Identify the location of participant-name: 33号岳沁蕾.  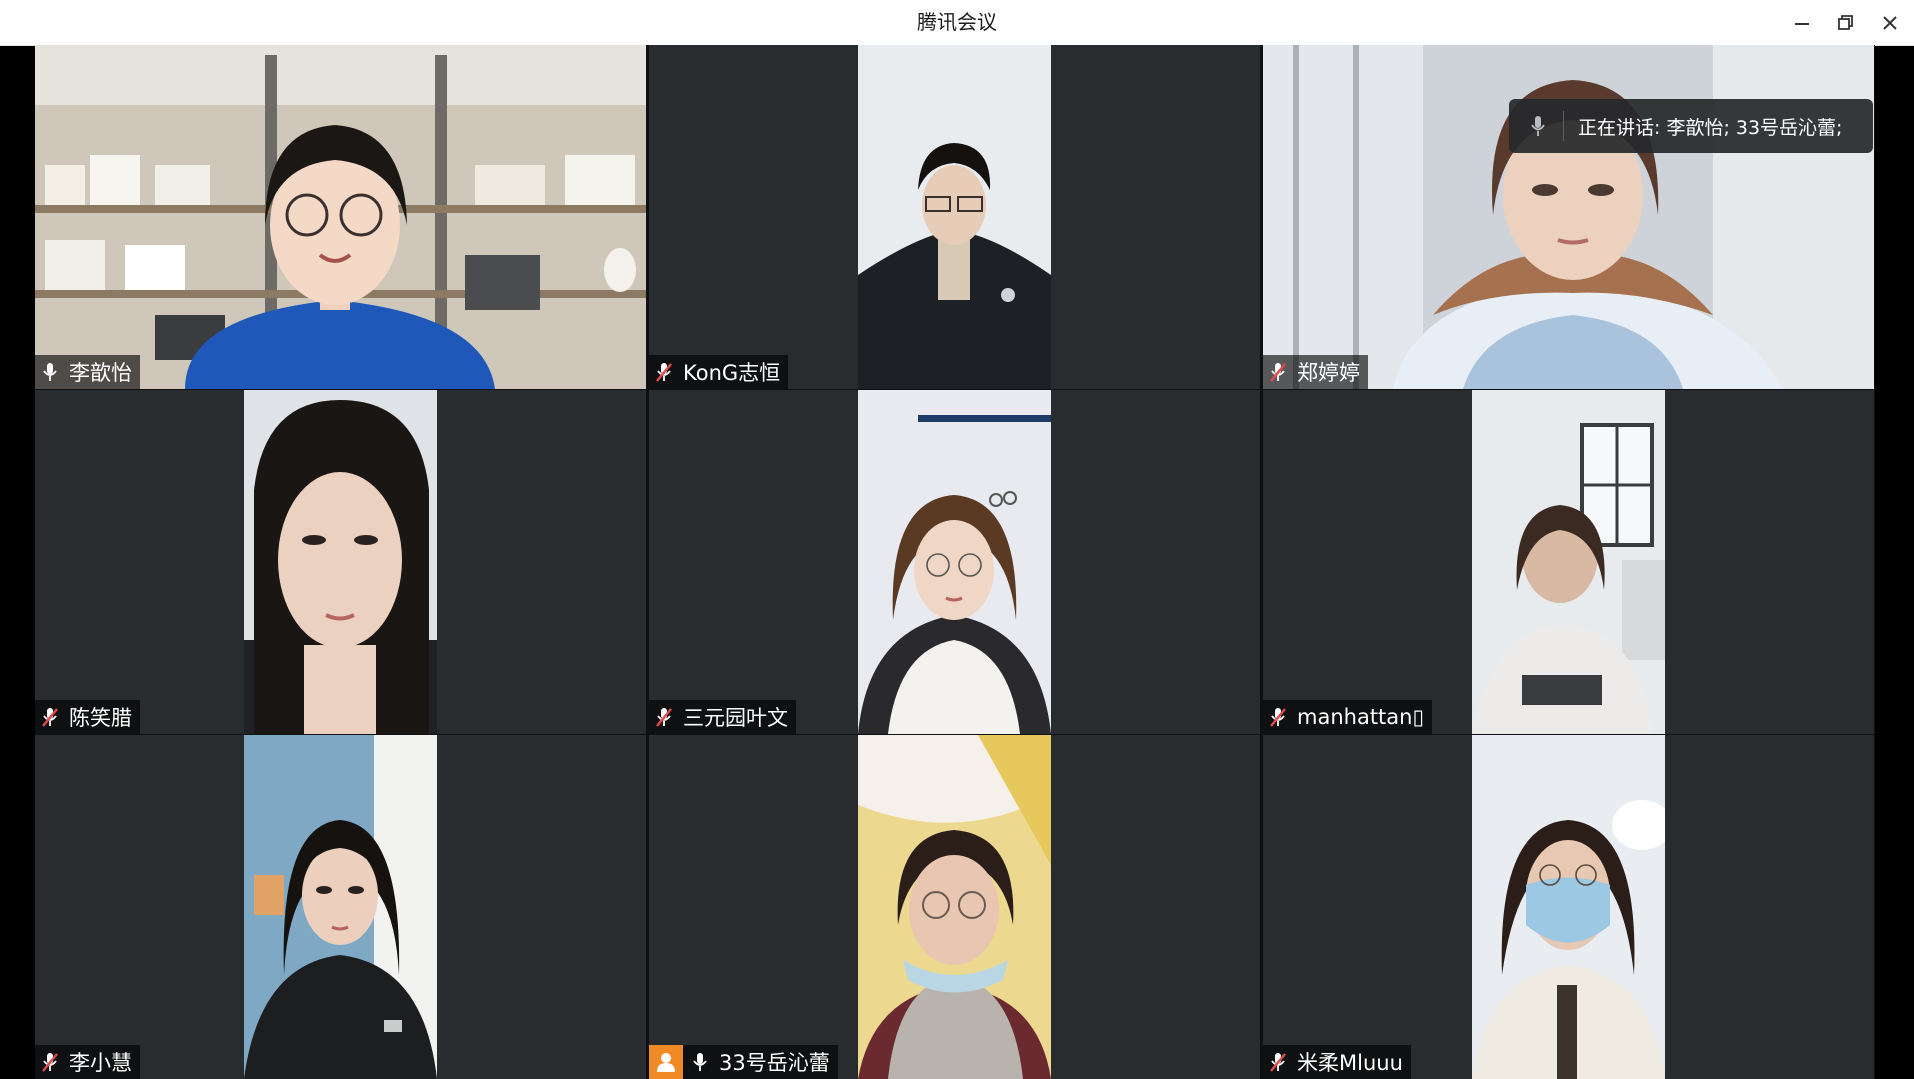
(774, 1063).